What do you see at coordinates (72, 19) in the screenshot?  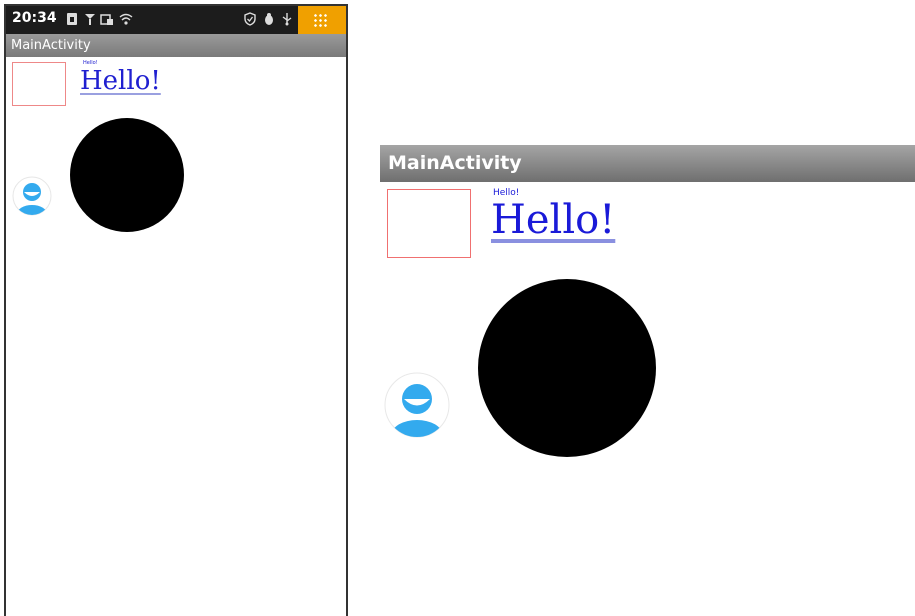 I see `sim-icon` at bounding box center [72, 19].